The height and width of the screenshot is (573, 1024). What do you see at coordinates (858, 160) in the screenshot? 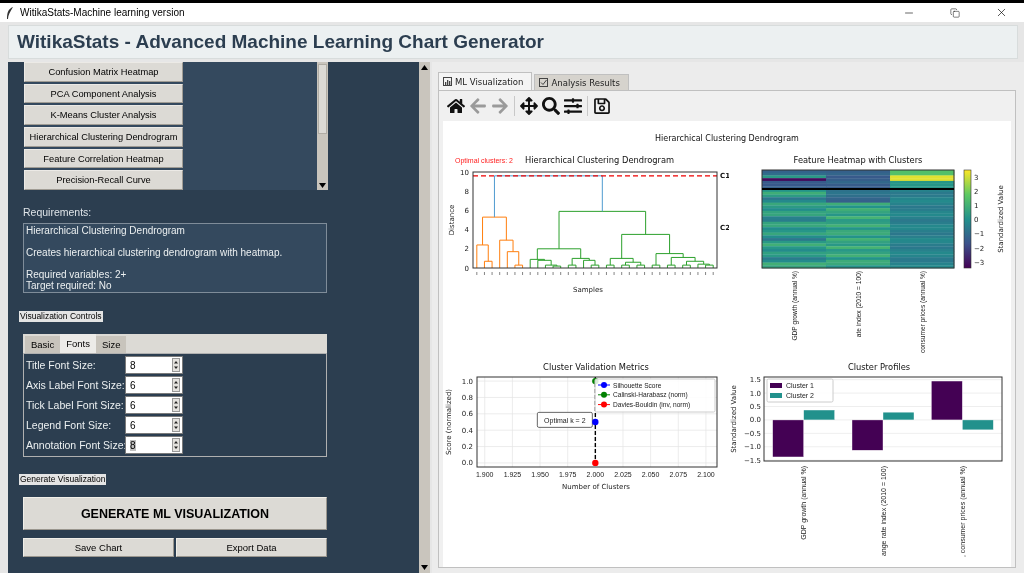
I see `chart-title: Feature Heatmap with Clusters` at bounding box center [858, 160].